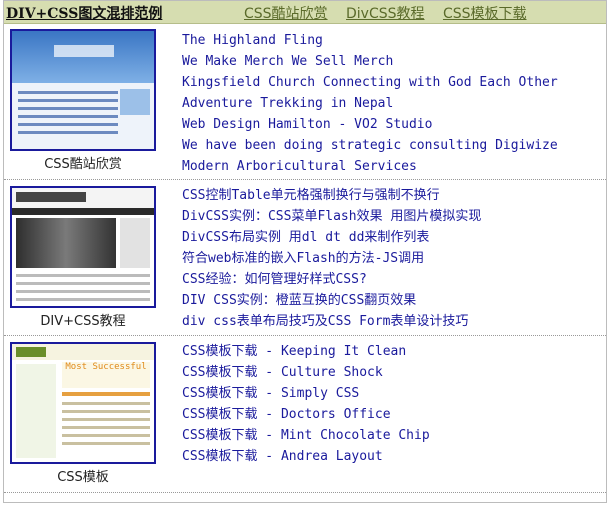 This screenshot has height=512, width=614. I want to click on list-item: Web Design Hamilton - VO2 Studio, so click(370, 124).